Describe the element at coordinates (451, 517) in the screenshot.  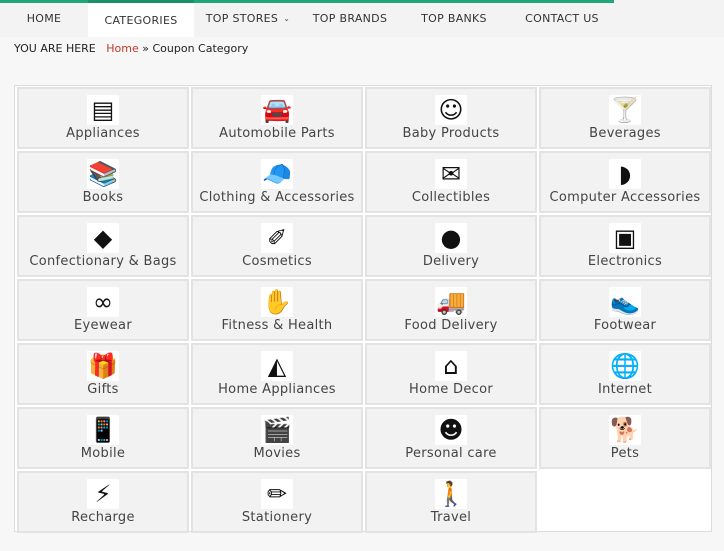
I see `category-label: Travel` at that location.